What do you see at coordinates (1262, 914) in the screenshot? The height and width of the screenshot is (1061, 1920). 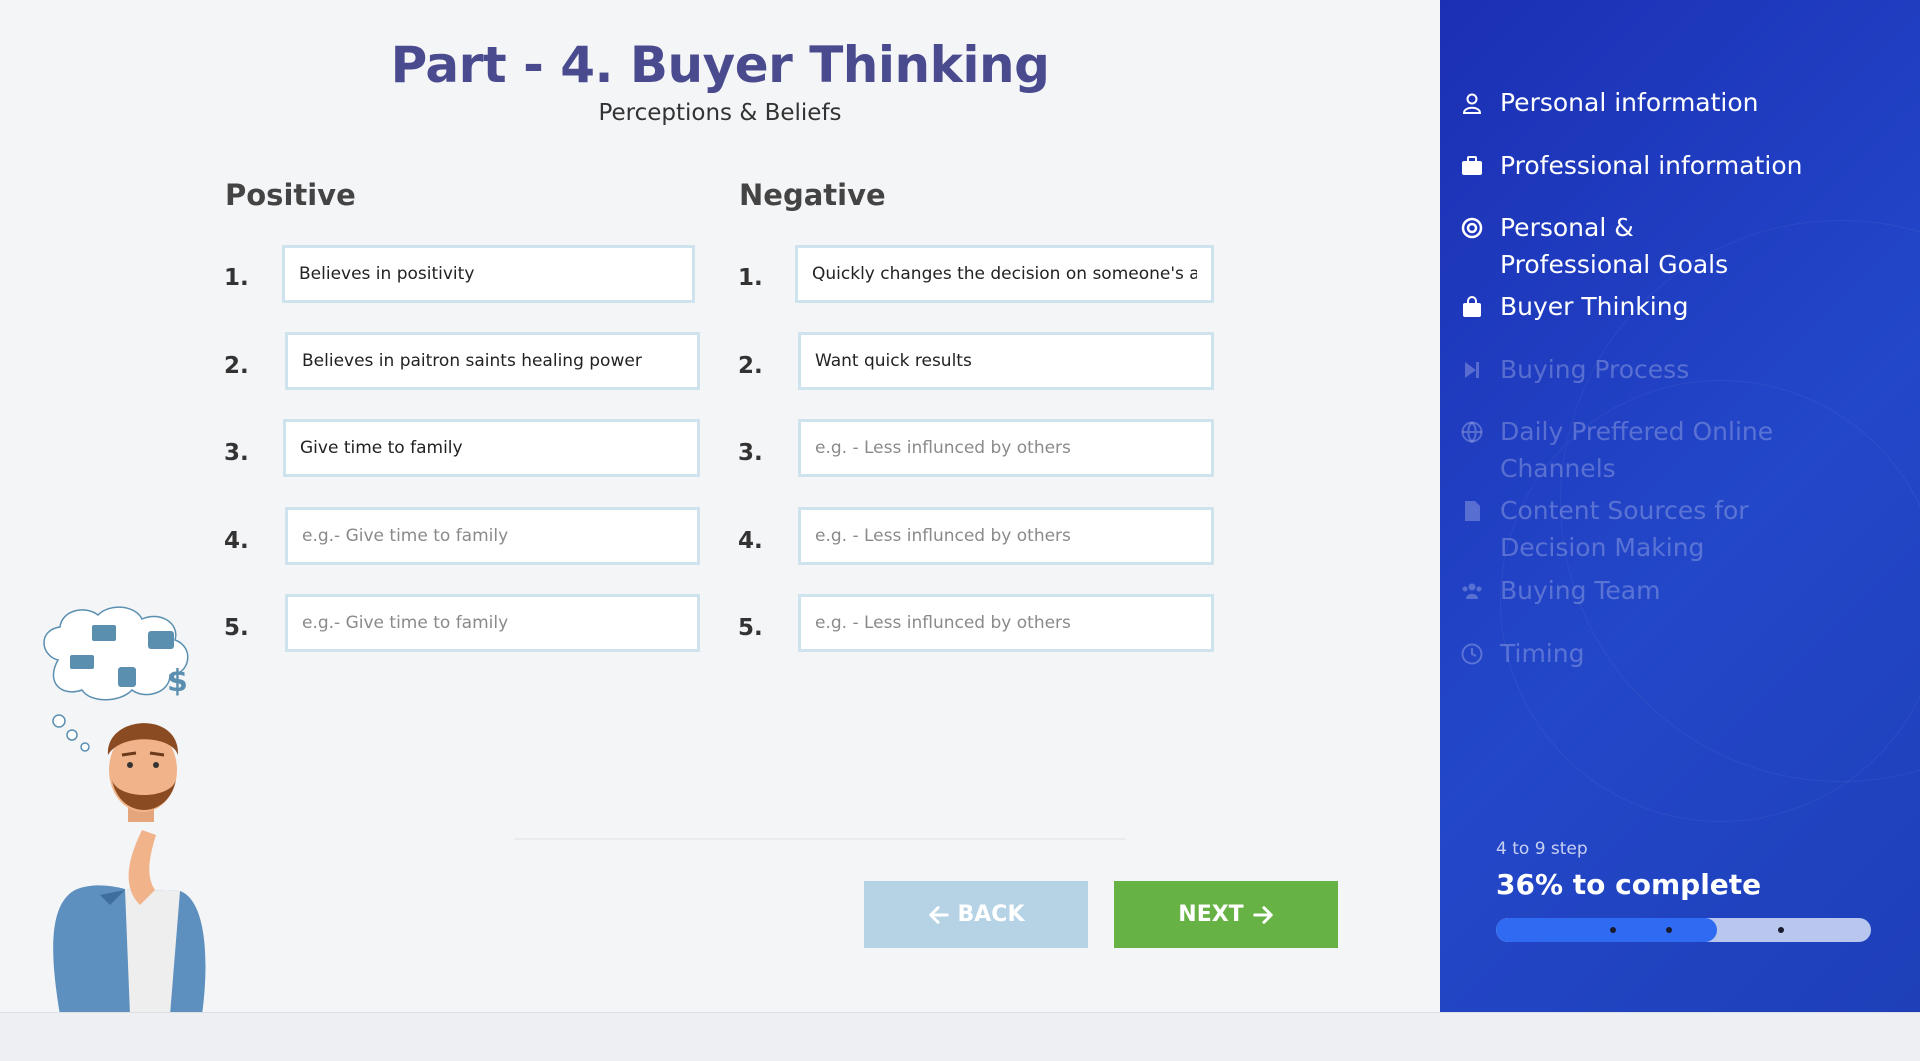 I see `arrow-right-icon` at bounding box center [1262, 914].